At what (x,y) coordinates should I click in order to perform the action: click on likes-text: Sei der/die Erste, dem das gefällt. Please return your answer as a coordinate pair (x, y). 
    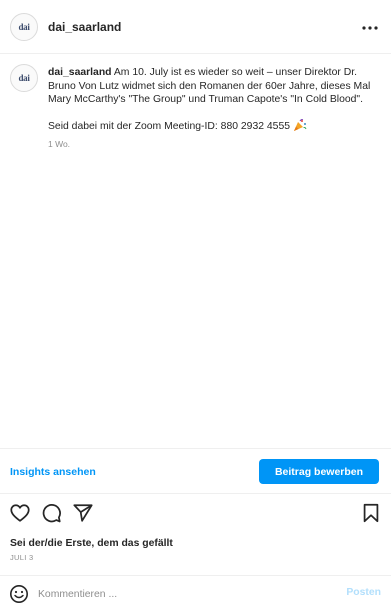
    Looking at the image, I should click on (91, 543).